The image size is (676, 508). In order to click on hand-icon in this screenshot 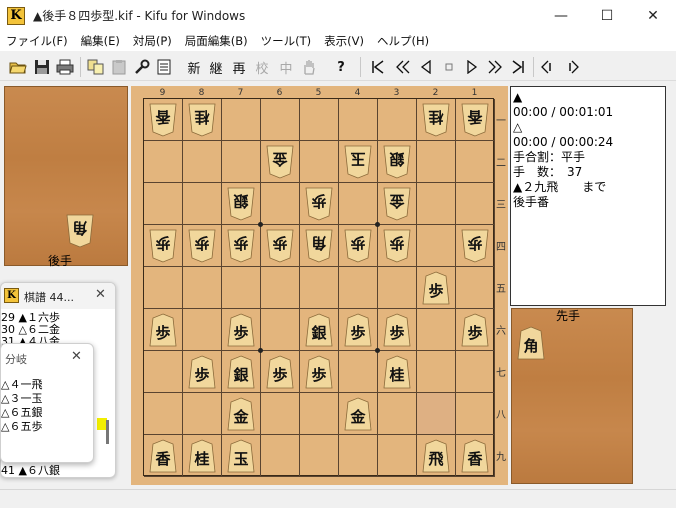, I will do `click(309, 67)`.